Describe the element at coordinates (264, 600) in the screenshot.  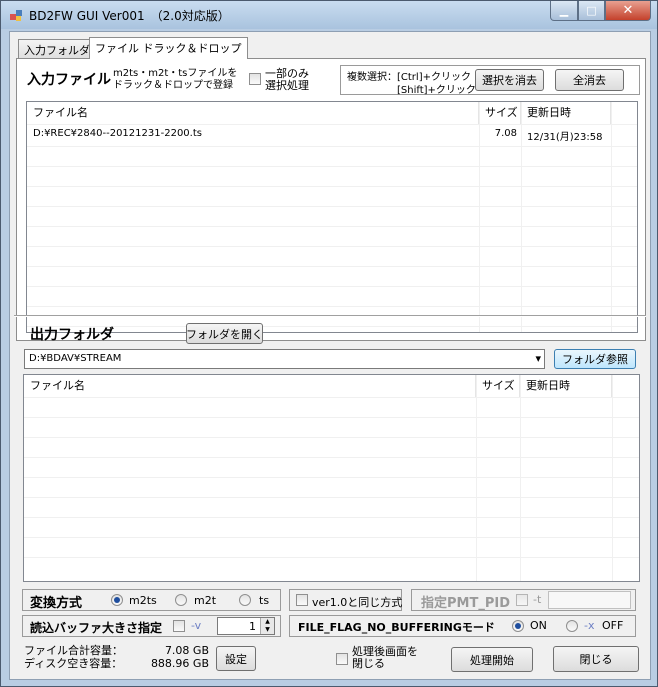
I see `radio-ts-label: ts` at that location.